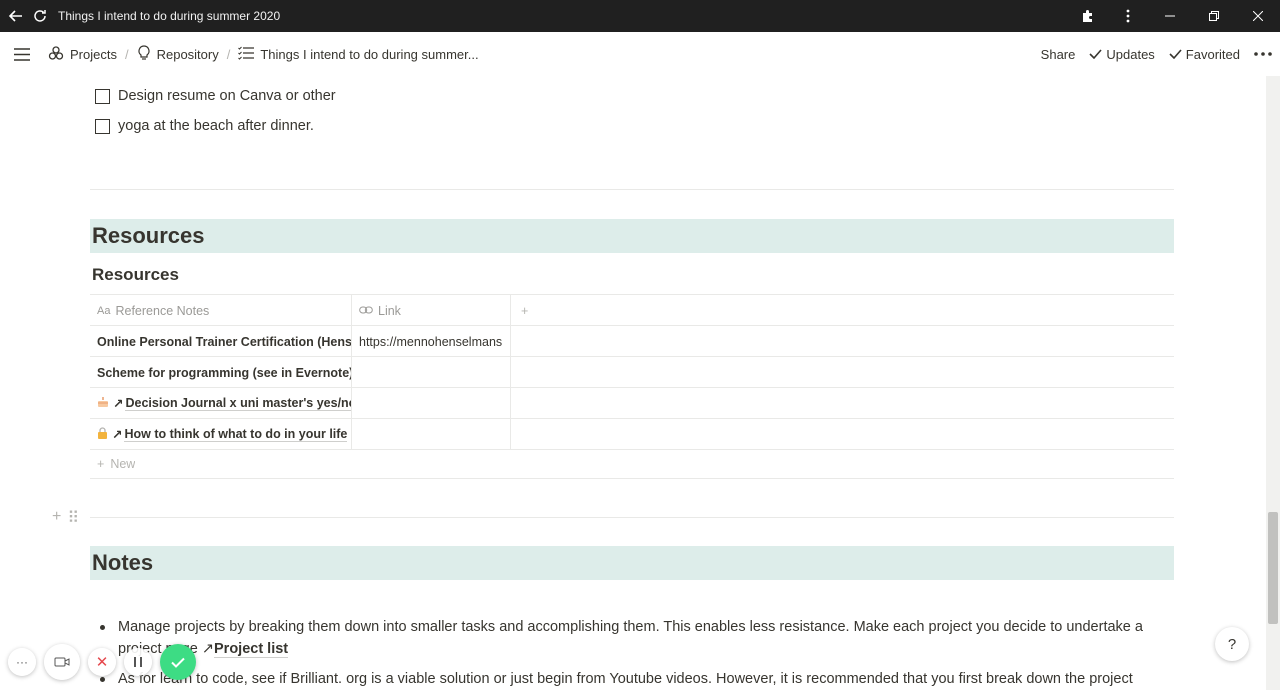  What do you see at coordinates (123, 562) in the screenshot?
I see `heading-text: Notes` at bounding box center [123, 562].